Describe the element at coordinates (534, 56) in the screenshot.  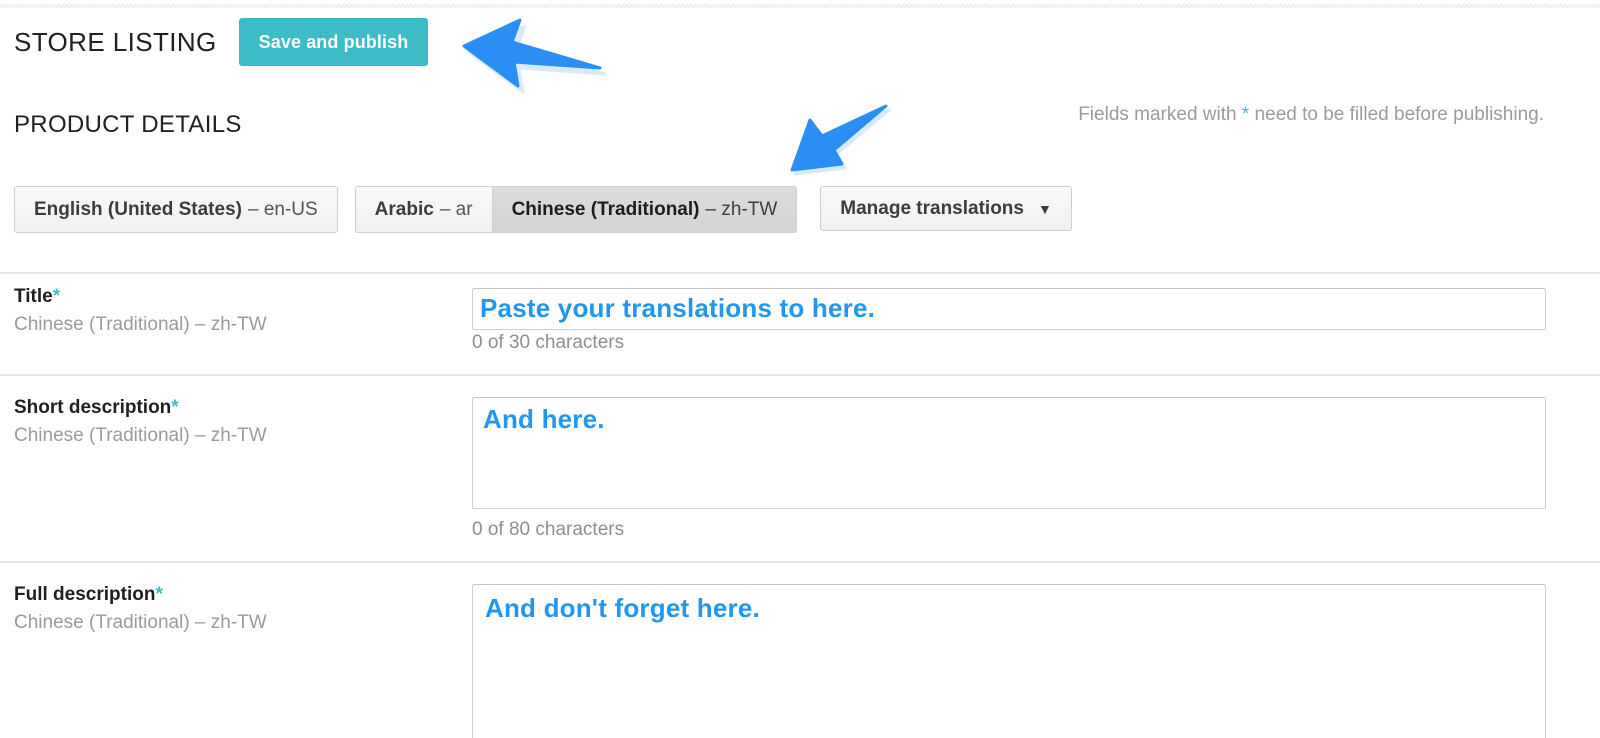
I see `annotation-arrow-to-save-button` at that location.